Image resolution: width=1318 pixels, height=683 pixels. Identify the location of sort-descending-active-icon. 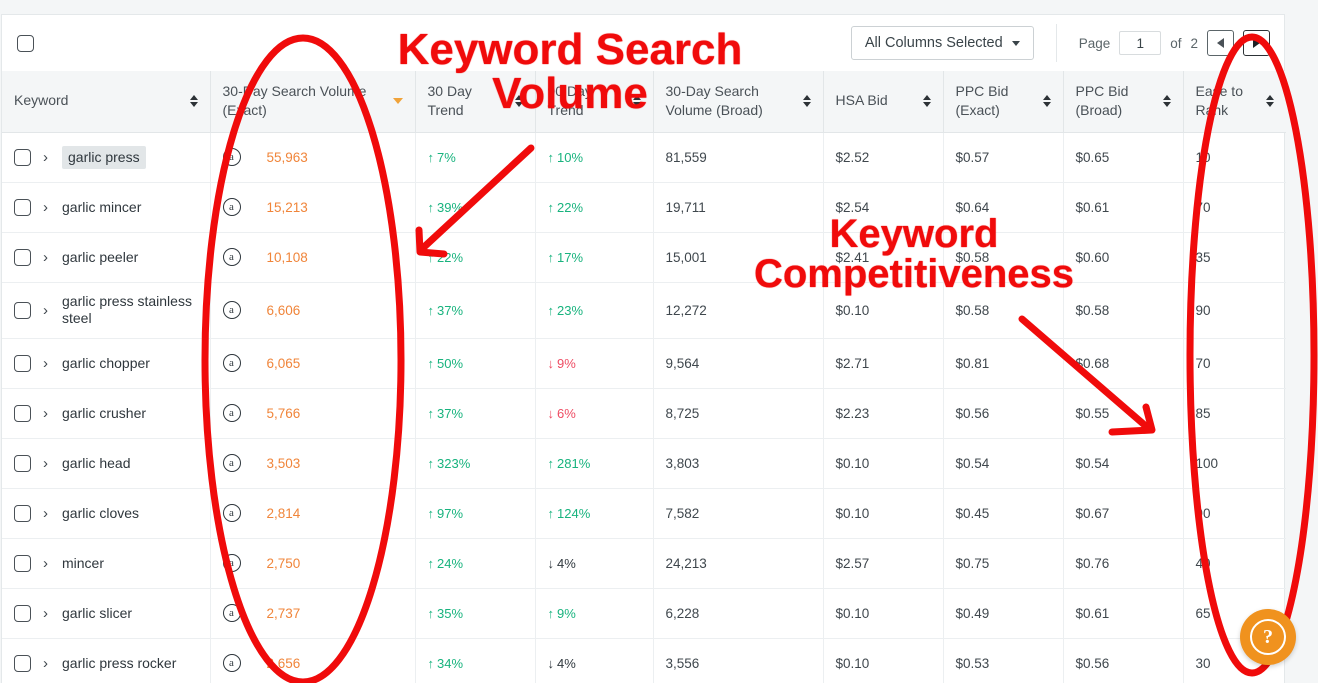
(397, 100).